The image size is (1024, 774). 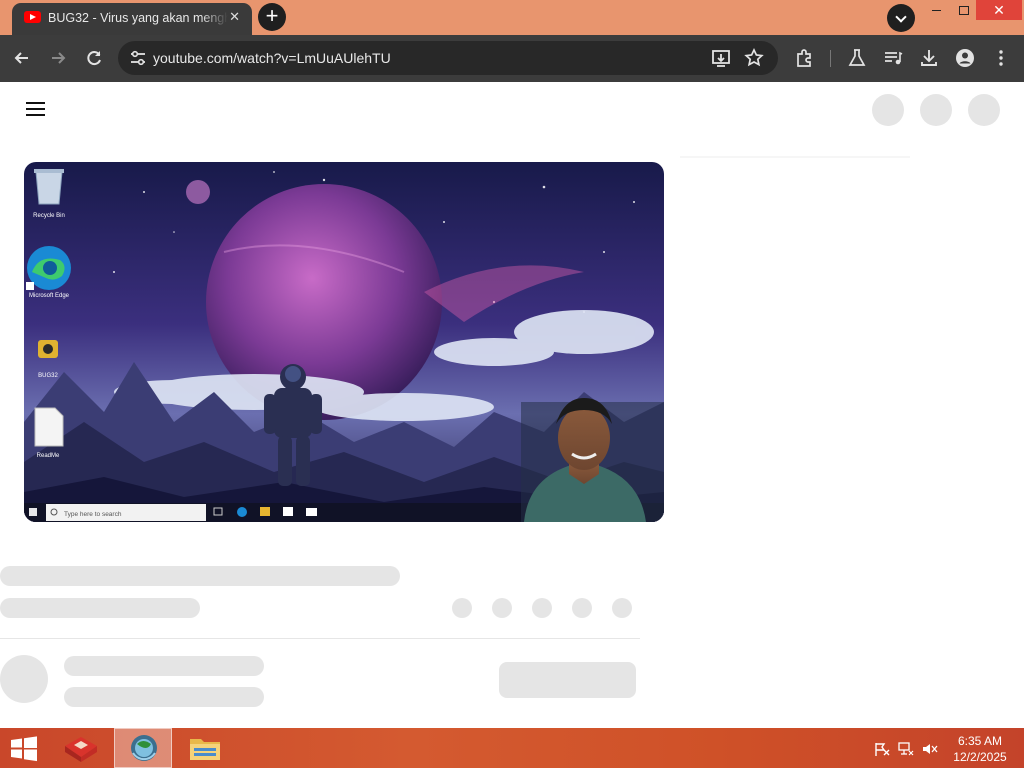 What do you see at coordinates (882, 749) in the screenshot?
I see `action-center-flag-icon` at bounding box center [882, 749].